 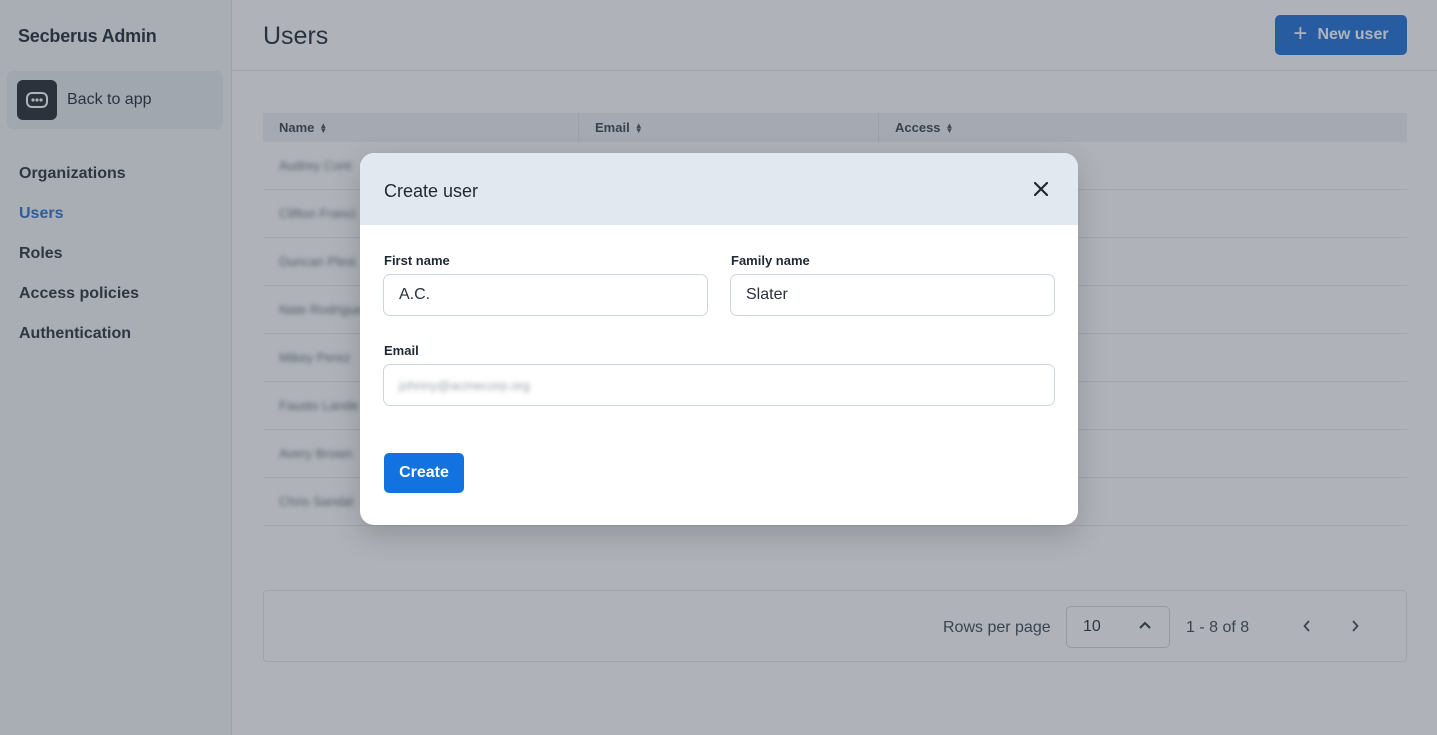 I want to click on close-icon, so click(x=1041, y=189).